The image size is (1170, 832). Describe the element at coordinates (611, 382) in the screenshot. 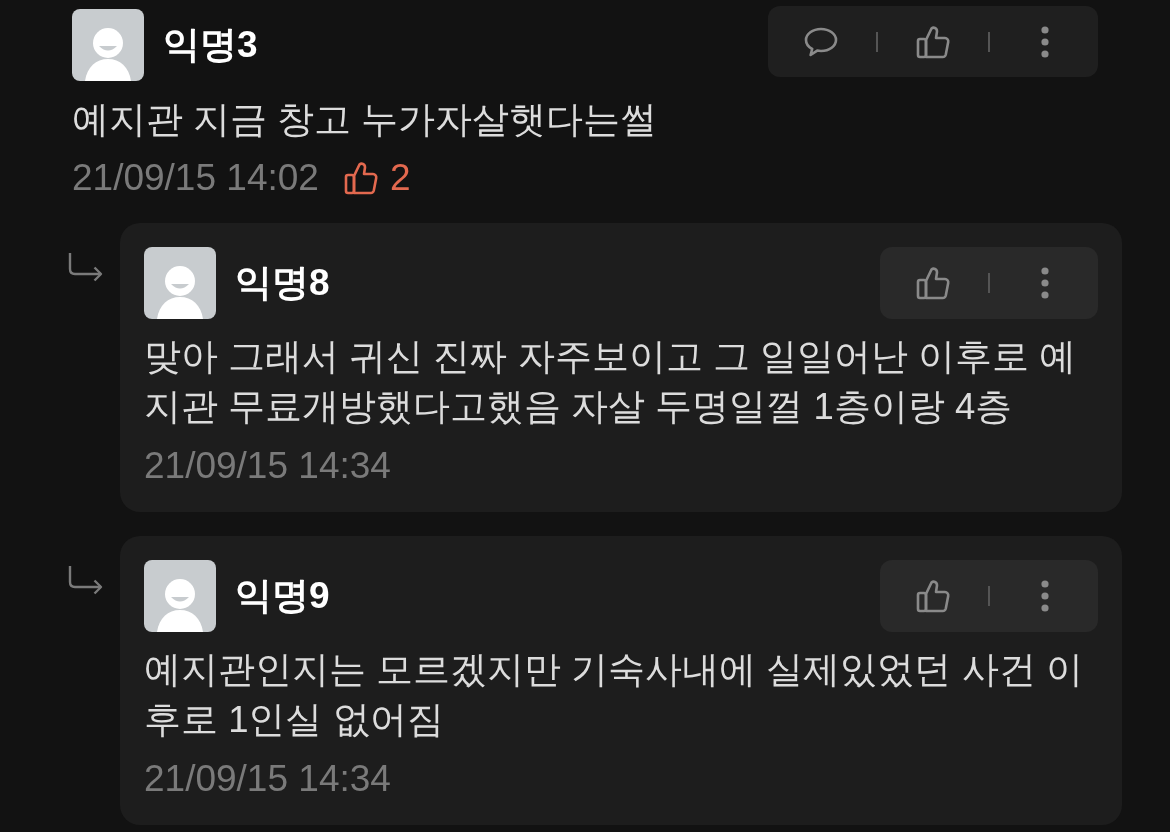

I see `reply-text: 맞아 그래서 귀신 진짜 자주보이고 그 일일어난 이후로 예지관 무료개방했다고했음 자살 두명일껄 1층이랑 4층` at that location.